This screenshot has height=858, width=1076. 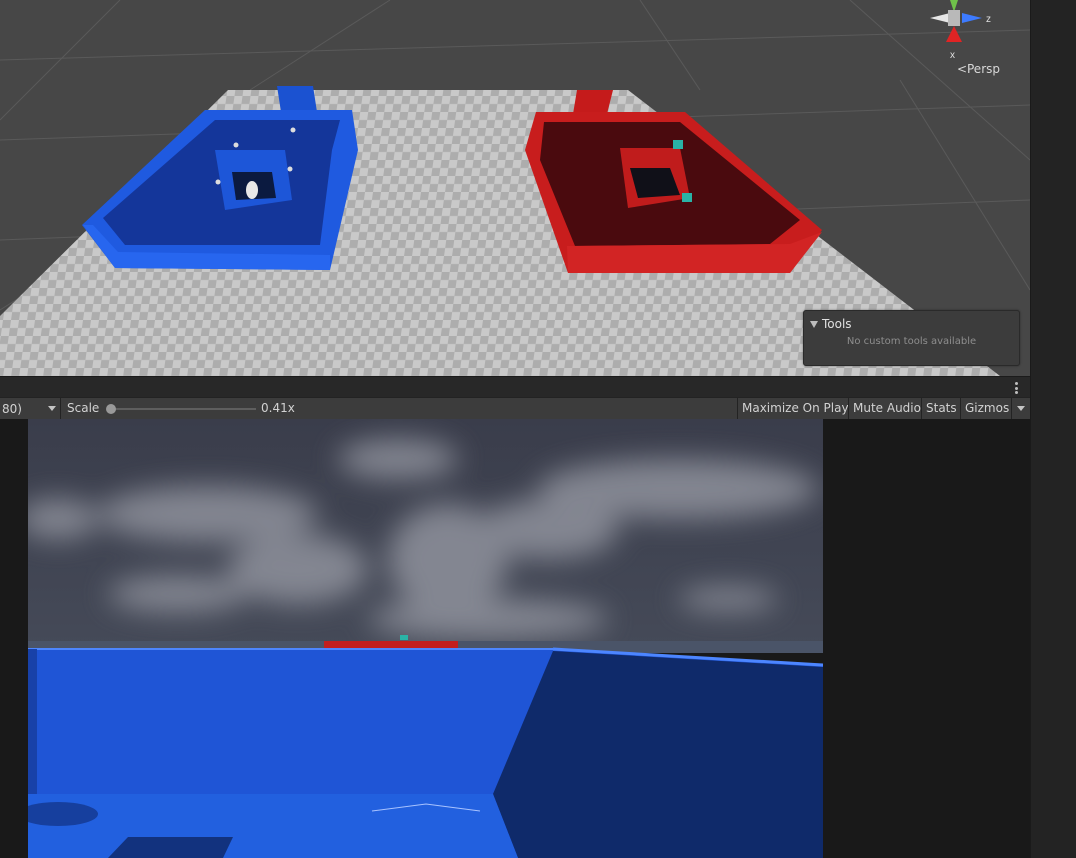 What do you see at coordinates (986, 408) in the screenshot?
I see `gizmos-button: Gizmos` at bounding box center [986, 408].